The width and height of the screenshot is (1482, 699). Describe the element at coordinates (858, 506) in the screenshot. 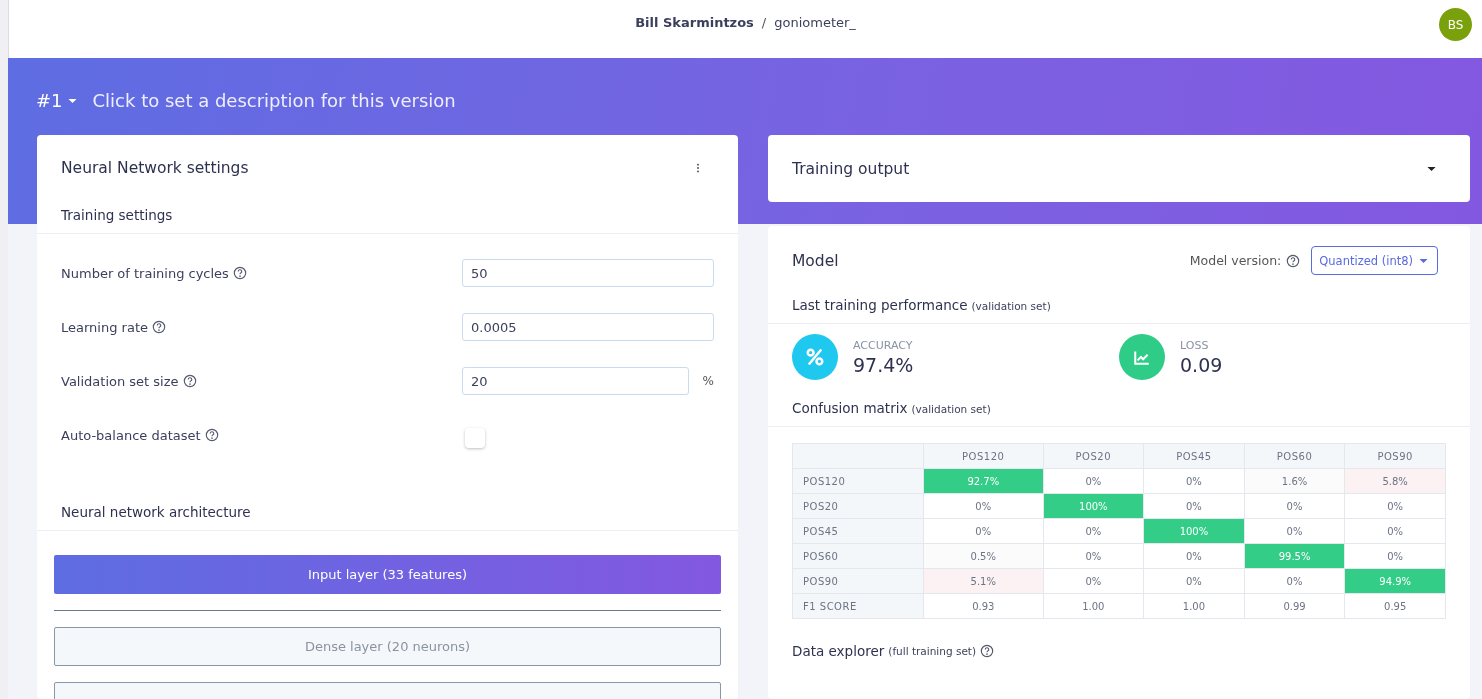

I see `row-header: POS20` at that location.